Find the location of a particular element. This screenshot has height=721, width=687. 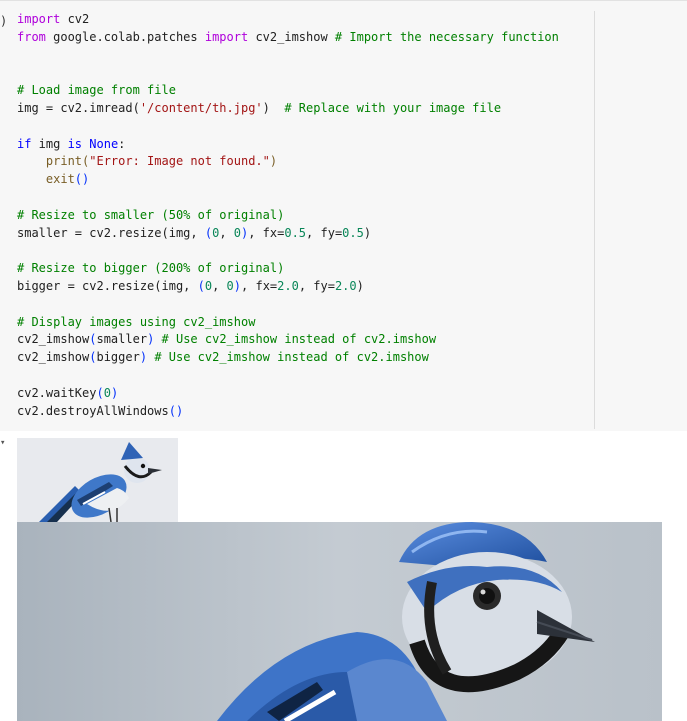

code-line: # Display images using cv2_imshow is located at coordinates (288, 323).